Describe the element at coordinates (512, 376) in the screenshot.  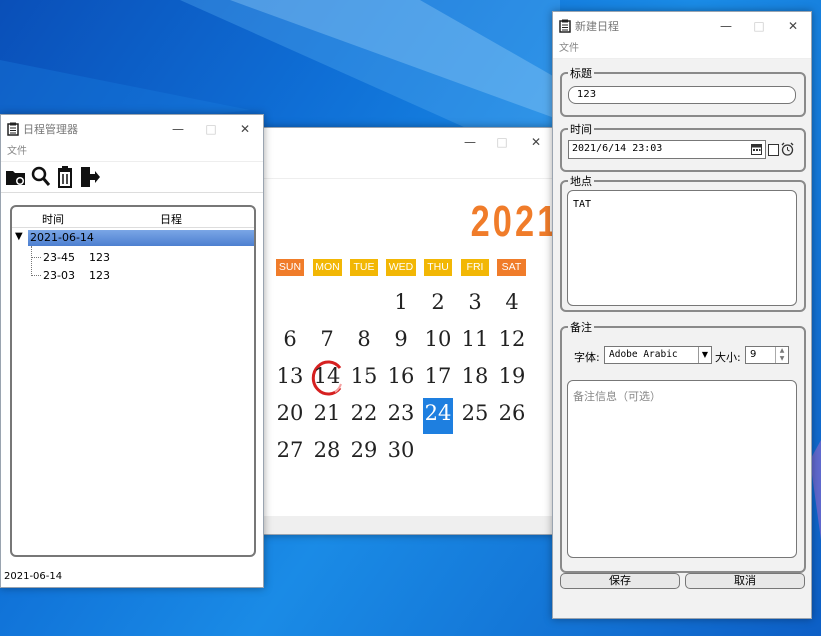
I see `calendar-day-19: 19` at that location.